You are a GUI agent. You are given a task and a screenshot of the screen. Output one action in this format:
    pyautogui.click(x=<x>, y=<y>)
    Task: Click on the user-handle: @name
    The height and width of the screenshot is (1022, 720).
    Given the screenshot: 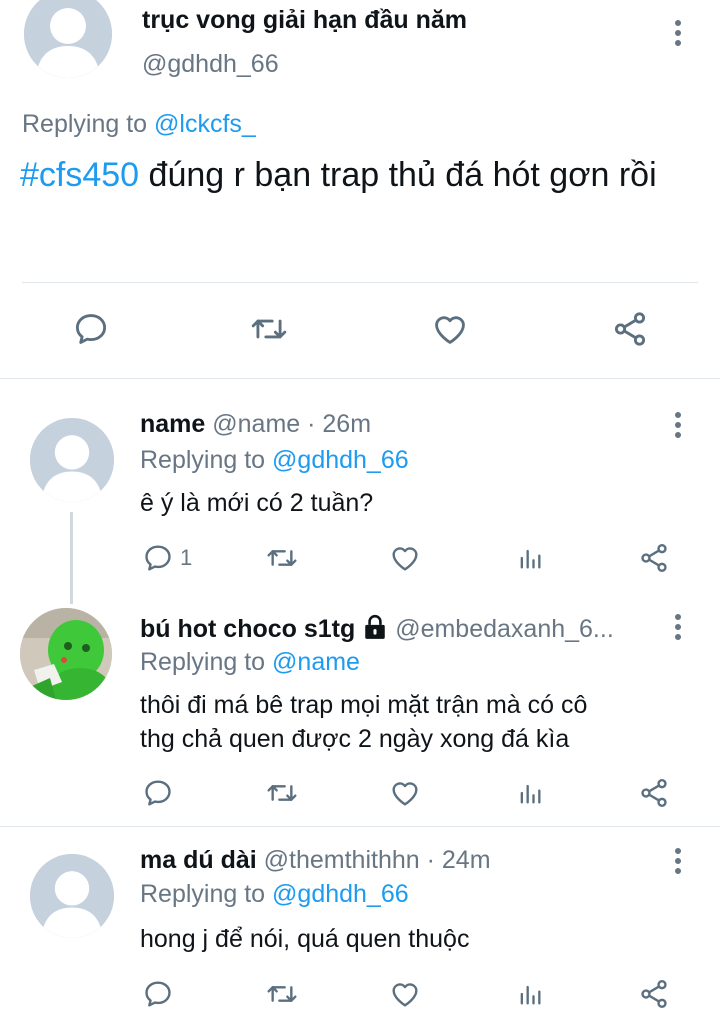 What is the action you would take?
    pyautogui.click(x=256, y=424)
    